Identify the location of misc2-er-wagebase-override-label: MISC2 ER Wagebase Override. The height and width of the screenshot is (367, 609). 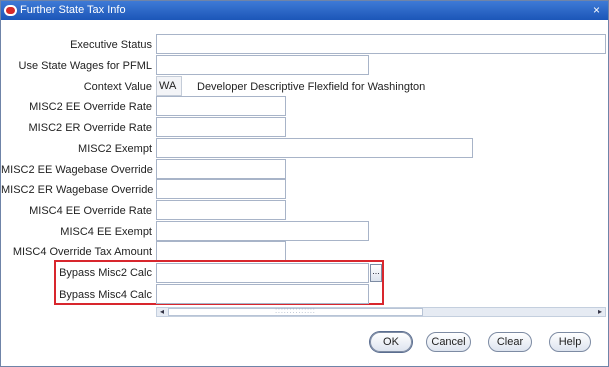
(77, 190).